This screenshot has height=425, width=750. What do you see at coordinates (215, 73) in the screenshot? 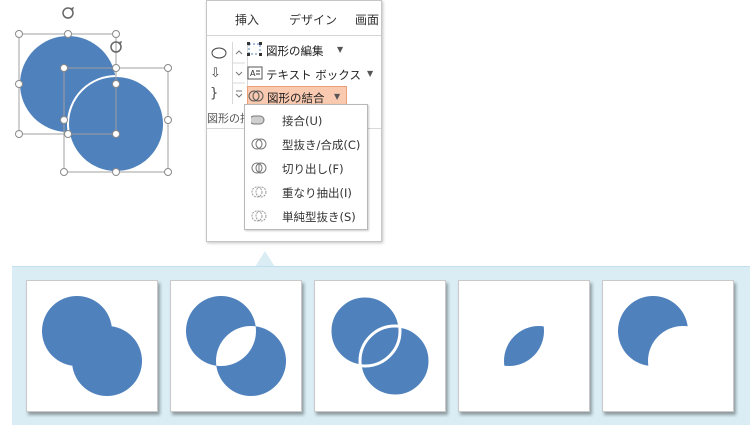
I see `down-arrow-icon: ⇩` at bounding box center [215, 73].